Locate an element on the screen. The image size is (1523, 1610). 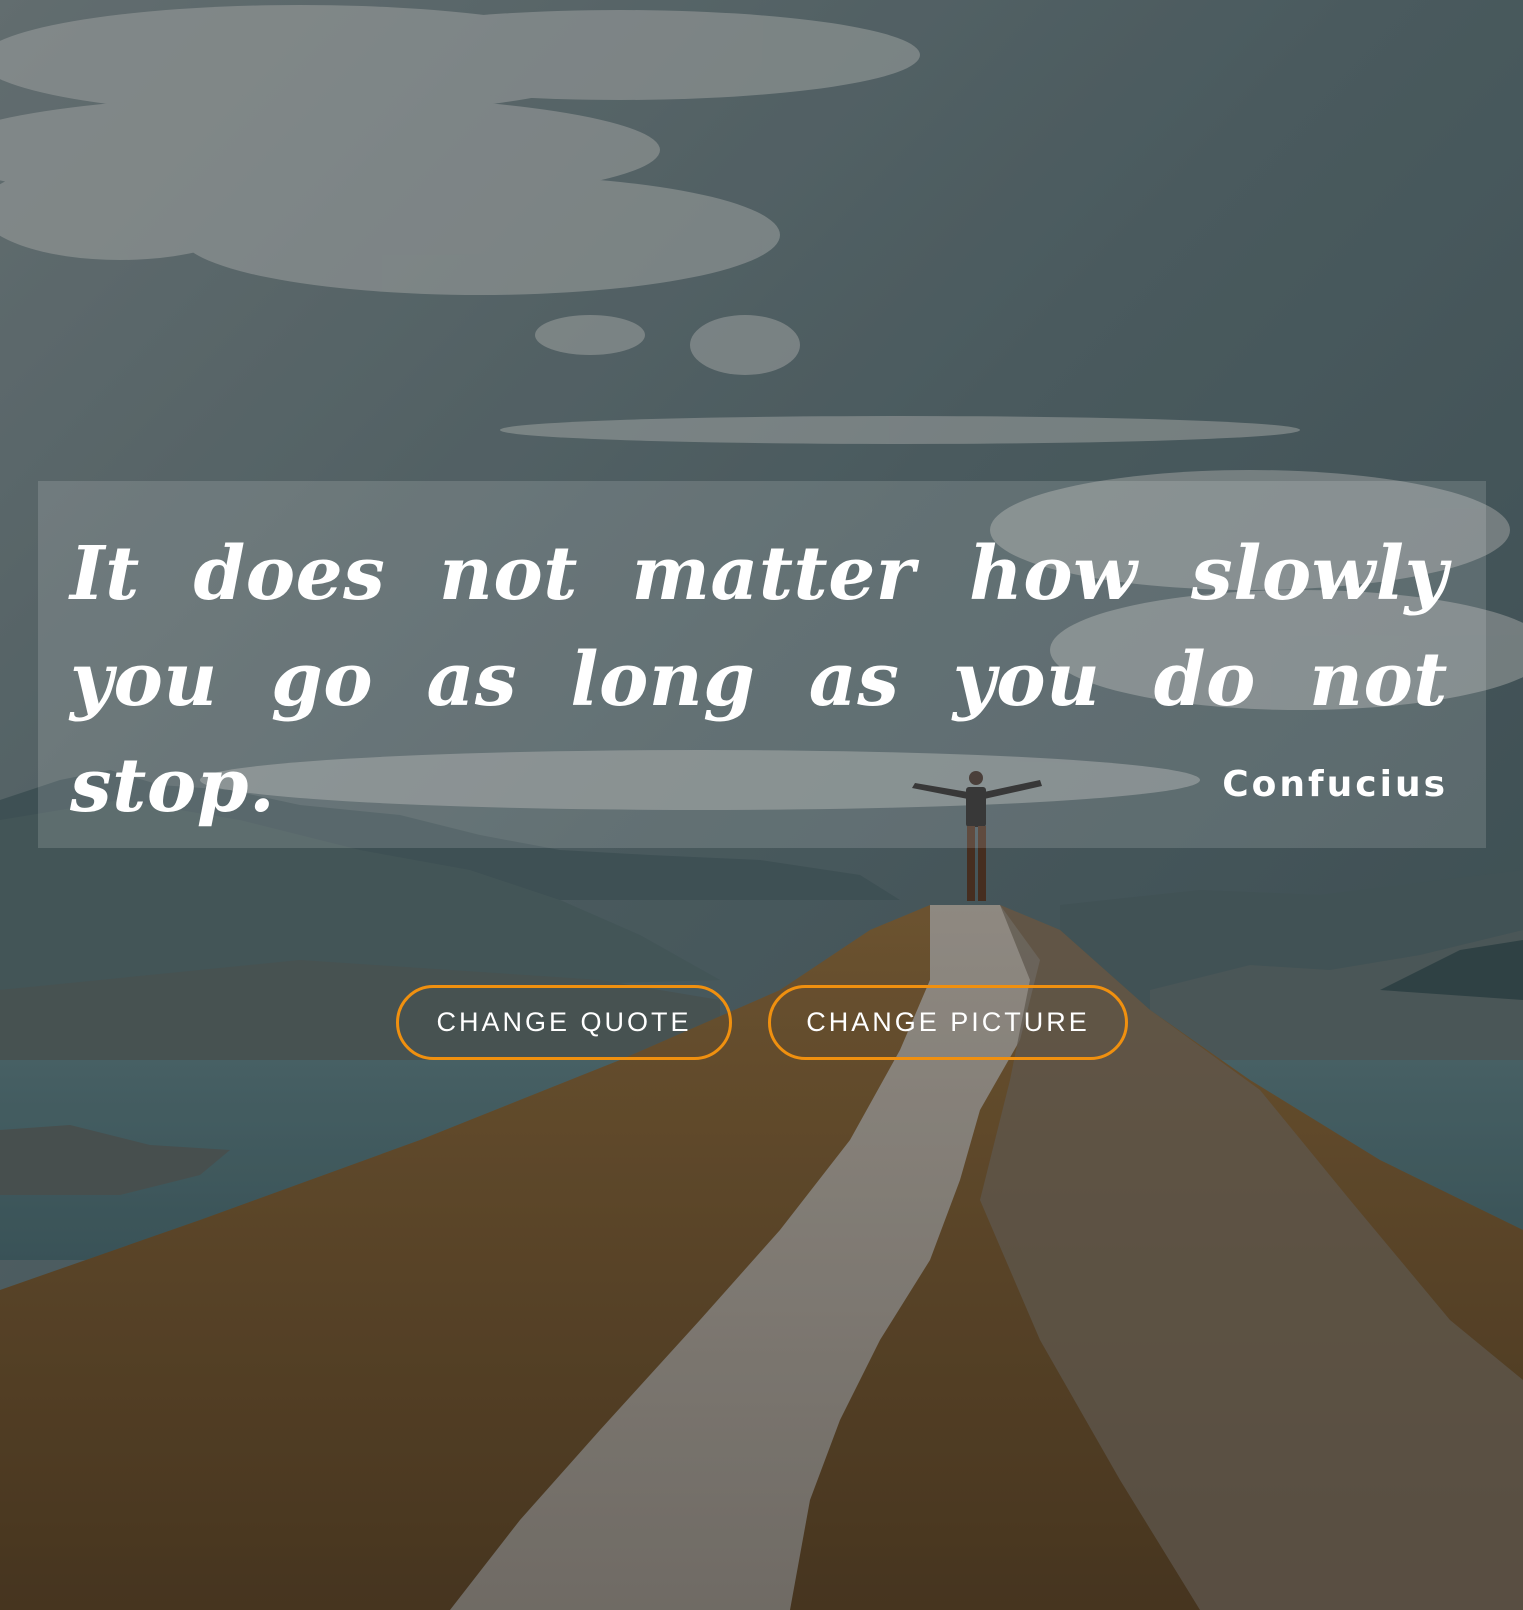
change-picture-button: CHANGE PICTURE is located at coordinates (948, 1022).